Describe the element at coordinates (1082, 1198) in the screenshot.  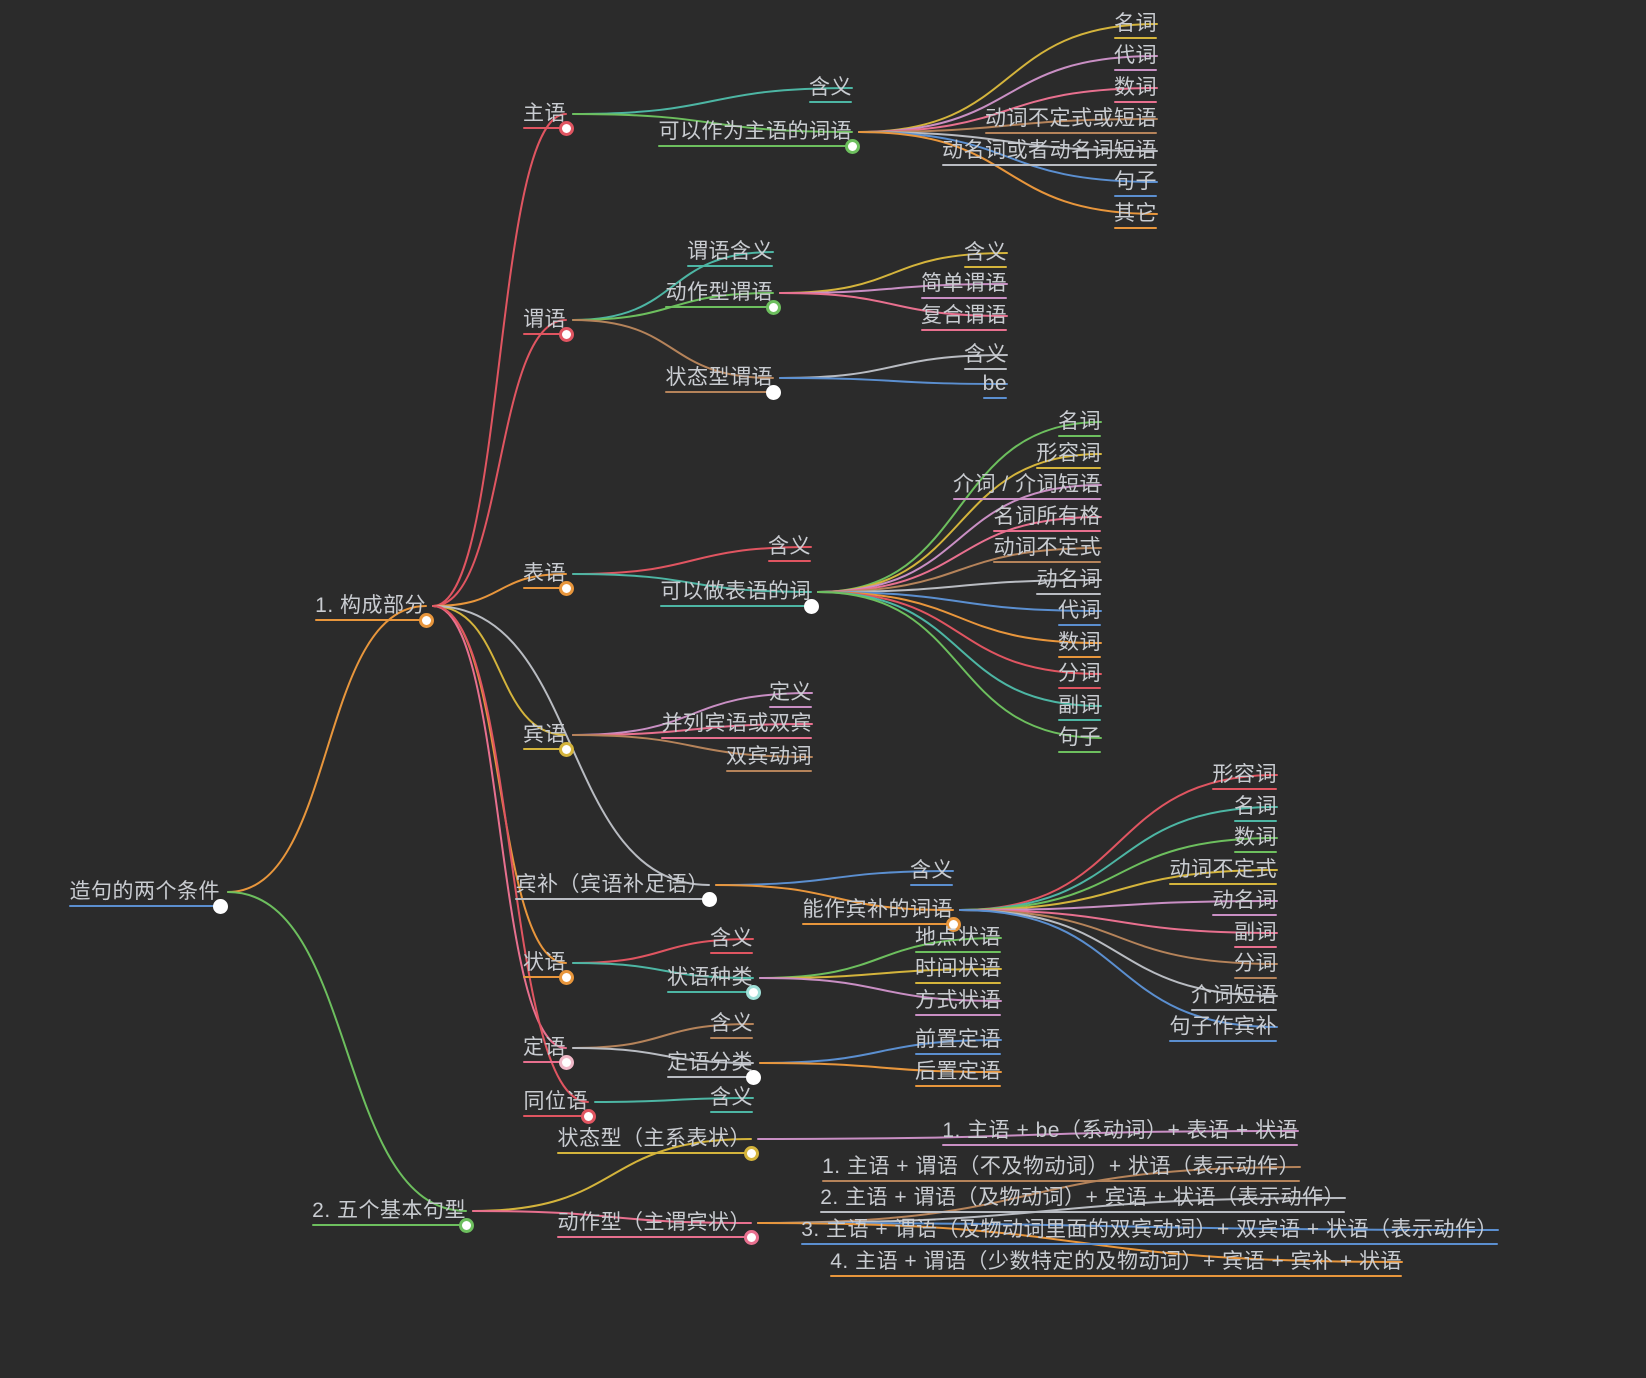
I see `mindmap-node: 2. 主语 + 谓语（及物动词）+ 宾语 + 状语（表示动作）` at that location.